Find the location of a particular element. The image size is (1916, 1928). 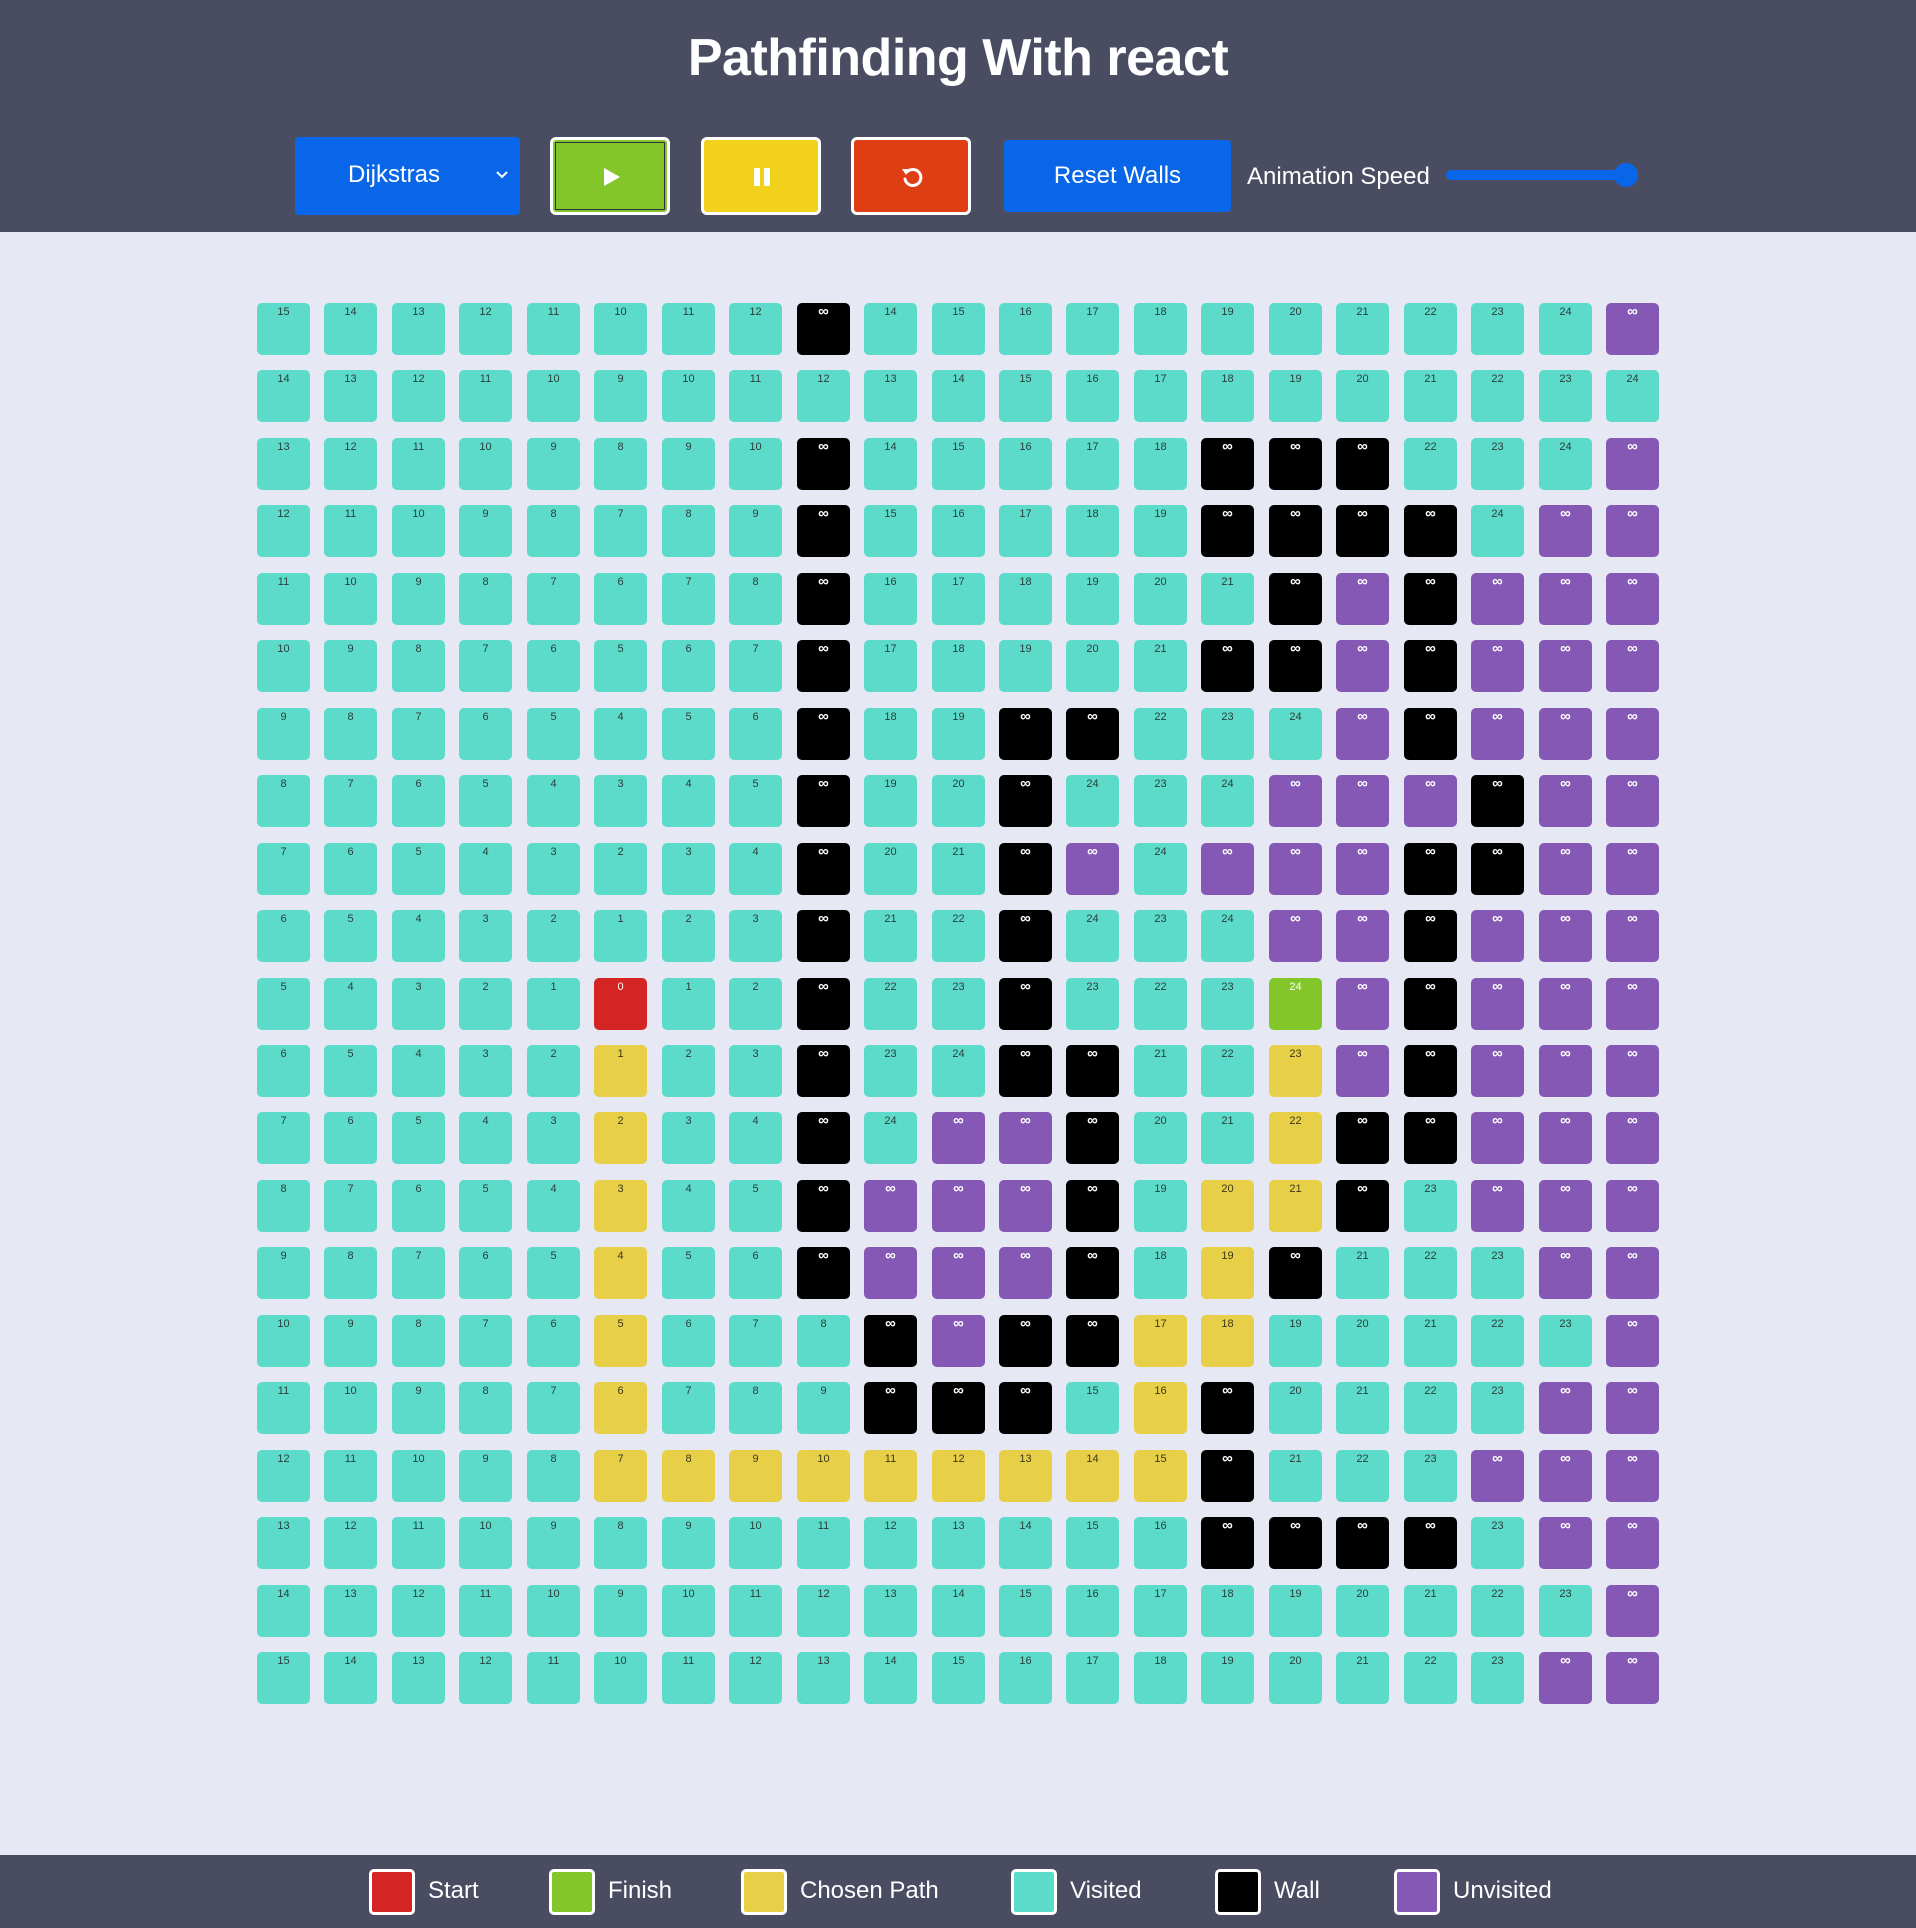

grid-cell-path: 16 is located at coordinates (1160, 1408).